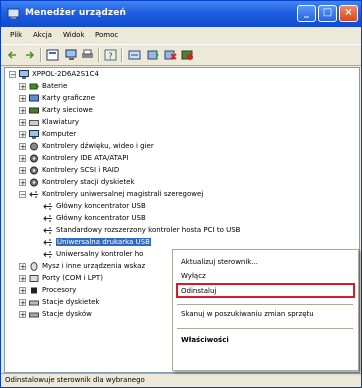 The height and width of the screenshot is (388, 362). I want to click on status-bar: Odinstalowuje sterownik dla wybranego, so click(181, 380).